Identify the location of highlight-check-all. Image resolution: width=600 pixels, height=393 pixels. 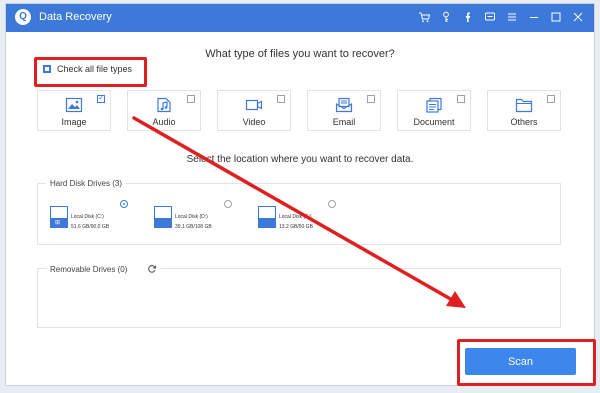
(90, 72).